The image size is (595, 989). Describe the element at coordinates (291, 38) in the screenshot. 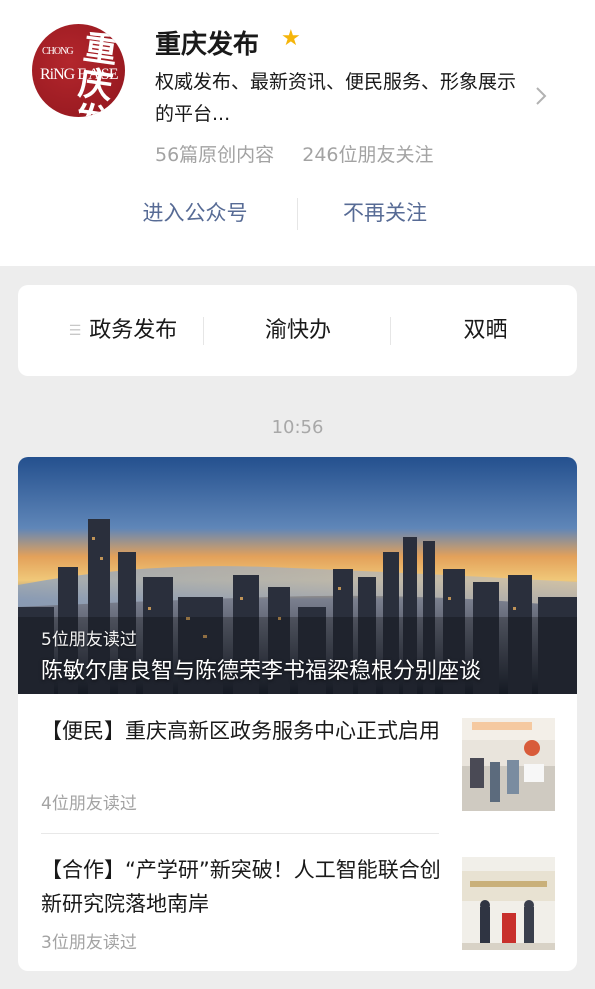

I see `star-icon: ★` at that location.